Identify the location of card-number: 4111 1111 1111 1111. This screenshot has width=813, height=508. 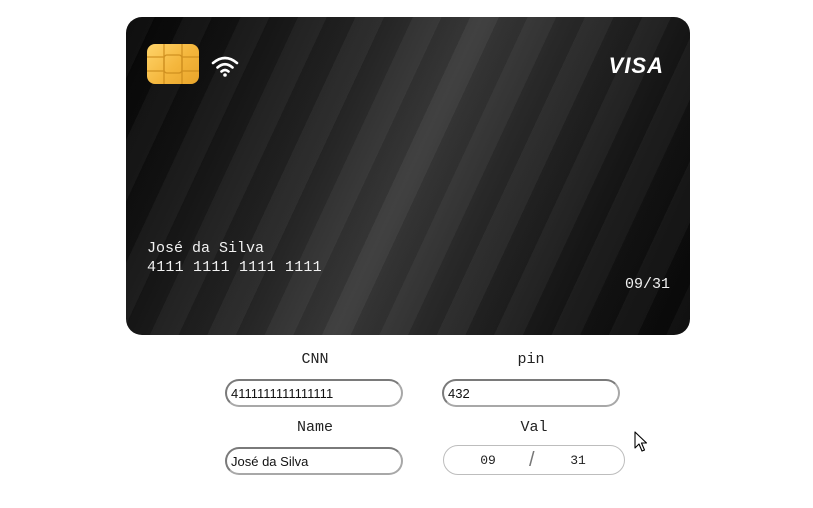
(234, 267).